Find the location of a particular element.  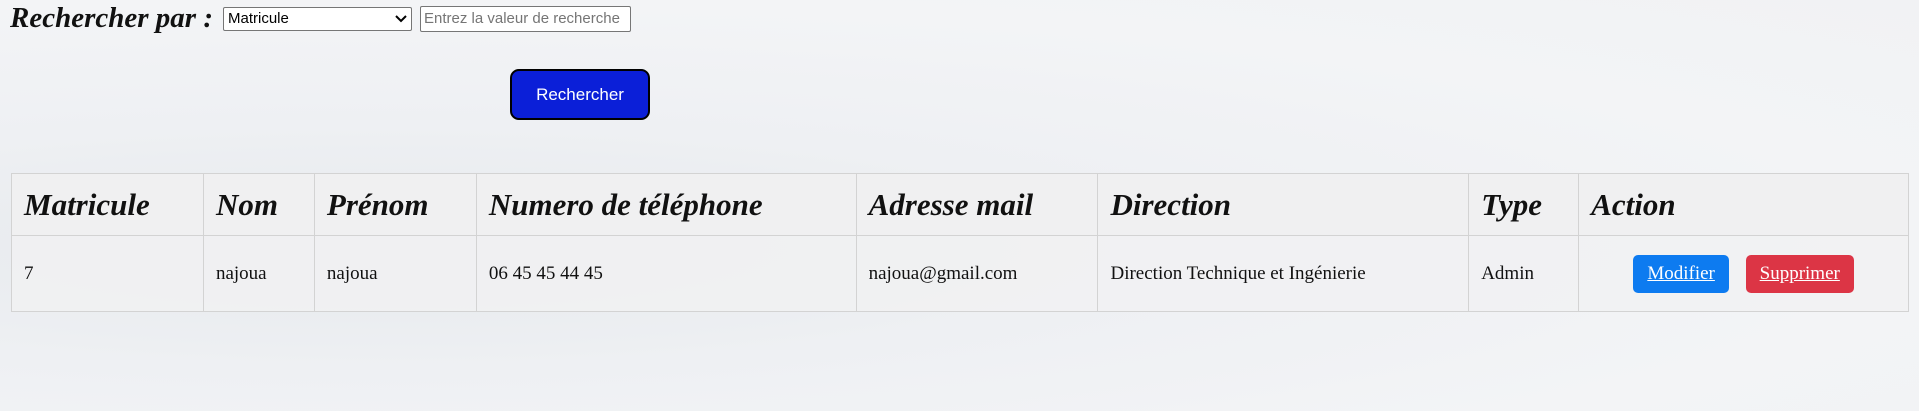

header-nom: Nom is located at coordinates (258, 204).